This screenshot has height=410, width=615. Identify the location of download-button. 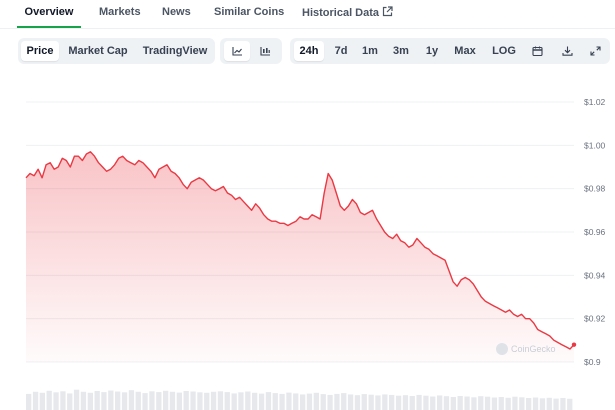
(567, 51).